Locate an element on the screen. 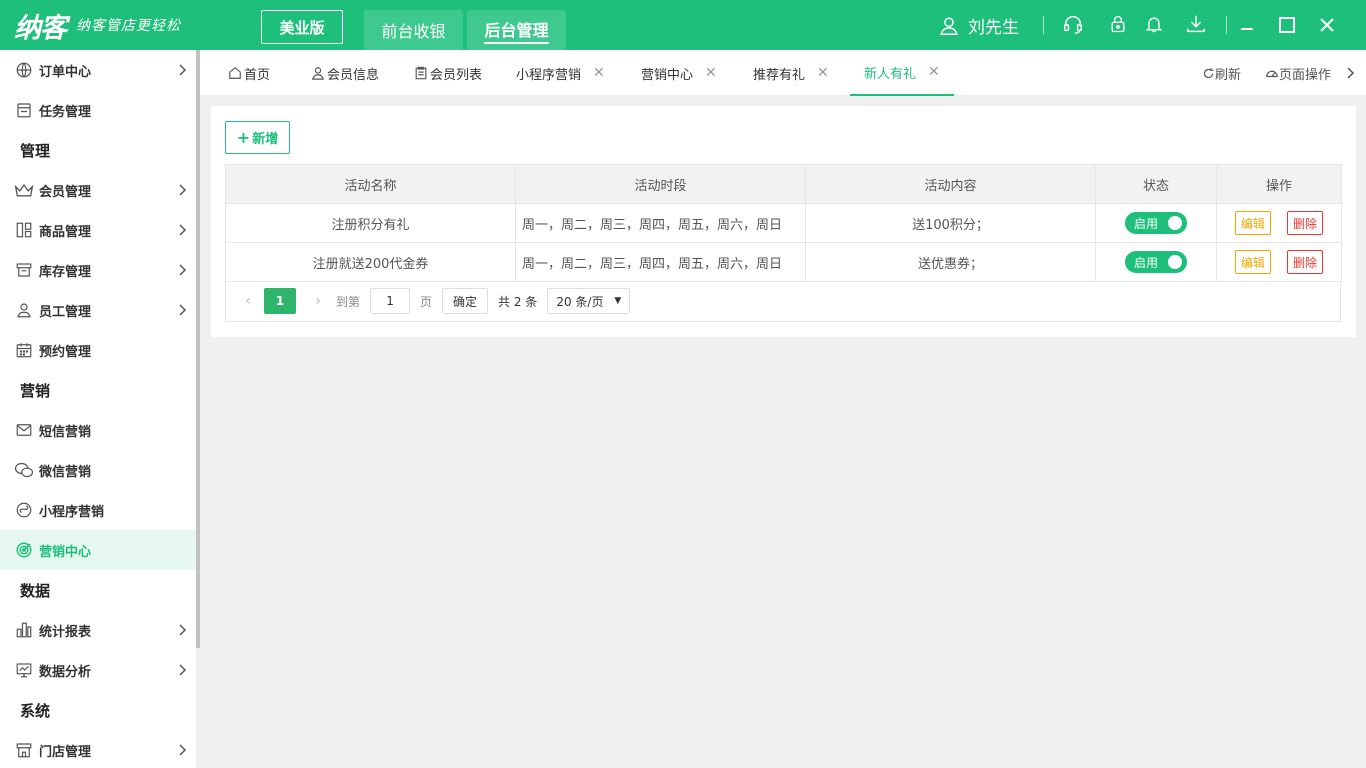 Image resolution: width=1366 pixels, height=768 pixels. sidebar-item-members: 会员管理 is located at coordinates (98, 190).